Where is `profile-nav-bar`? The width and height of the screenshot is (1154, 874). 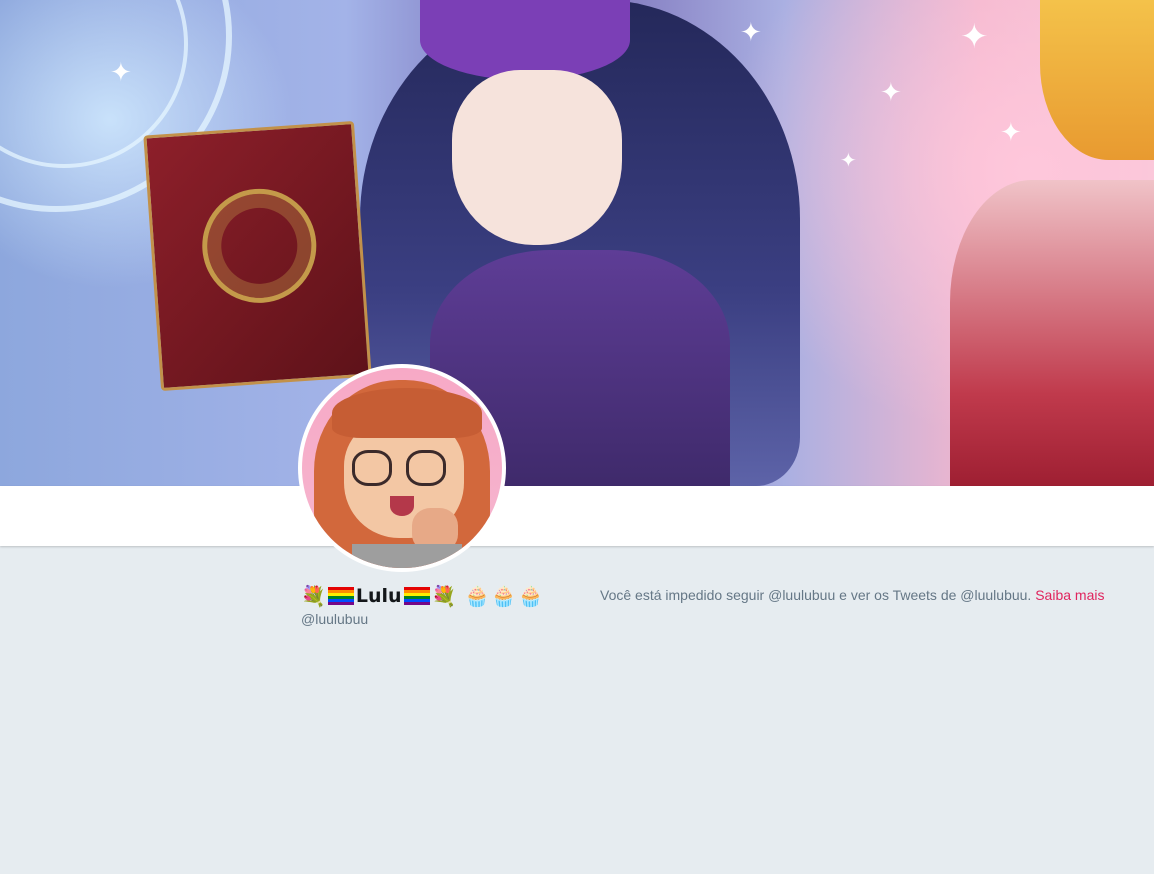
profile-nav-bar is located at coordinates (577, 516).